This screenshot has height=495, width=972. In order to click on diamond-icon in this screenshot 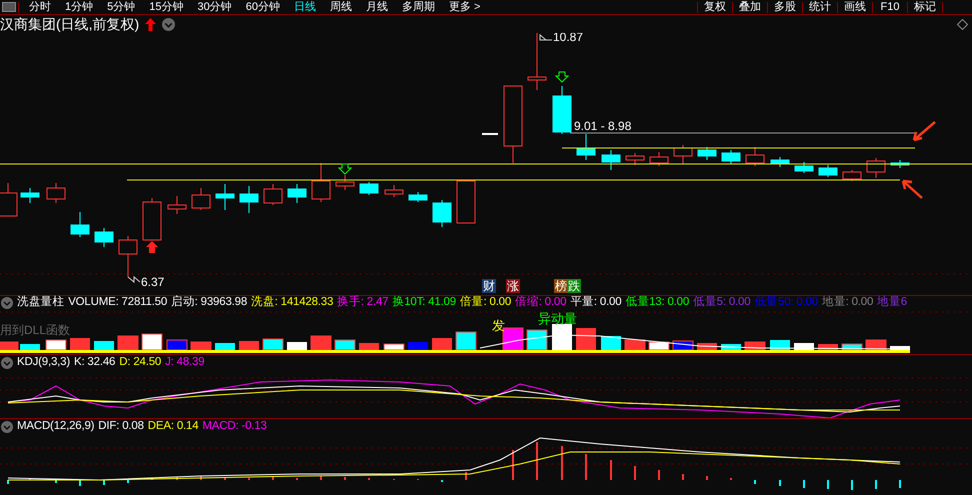, I will do `click(962, 24)`.